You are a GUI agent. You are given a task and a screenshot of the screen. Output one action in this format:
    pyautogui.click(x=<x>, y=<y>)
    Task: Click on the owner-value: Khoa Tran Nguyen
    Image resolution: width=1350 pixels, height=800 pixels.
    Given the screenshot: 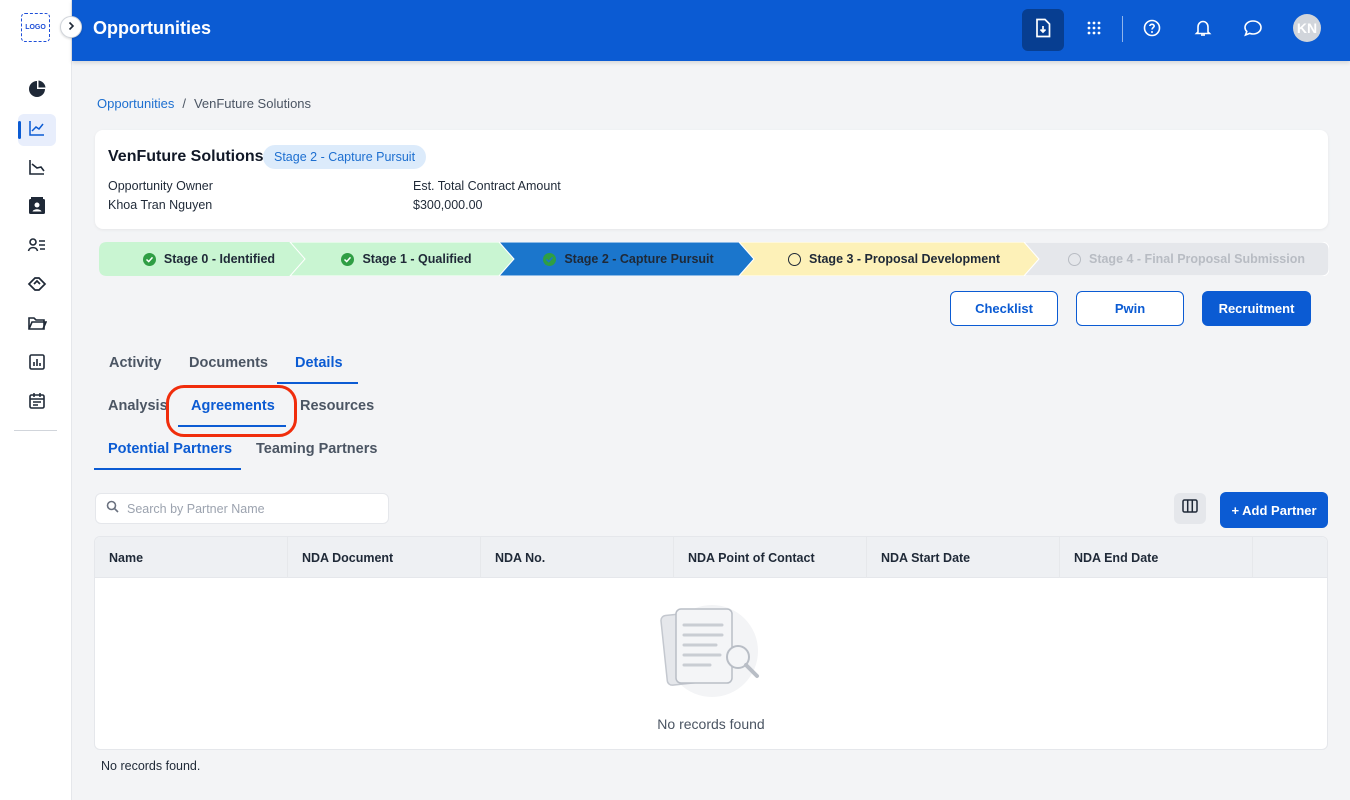 What is the action you would take?
    pyautogui.click(x=160, y=205)
    